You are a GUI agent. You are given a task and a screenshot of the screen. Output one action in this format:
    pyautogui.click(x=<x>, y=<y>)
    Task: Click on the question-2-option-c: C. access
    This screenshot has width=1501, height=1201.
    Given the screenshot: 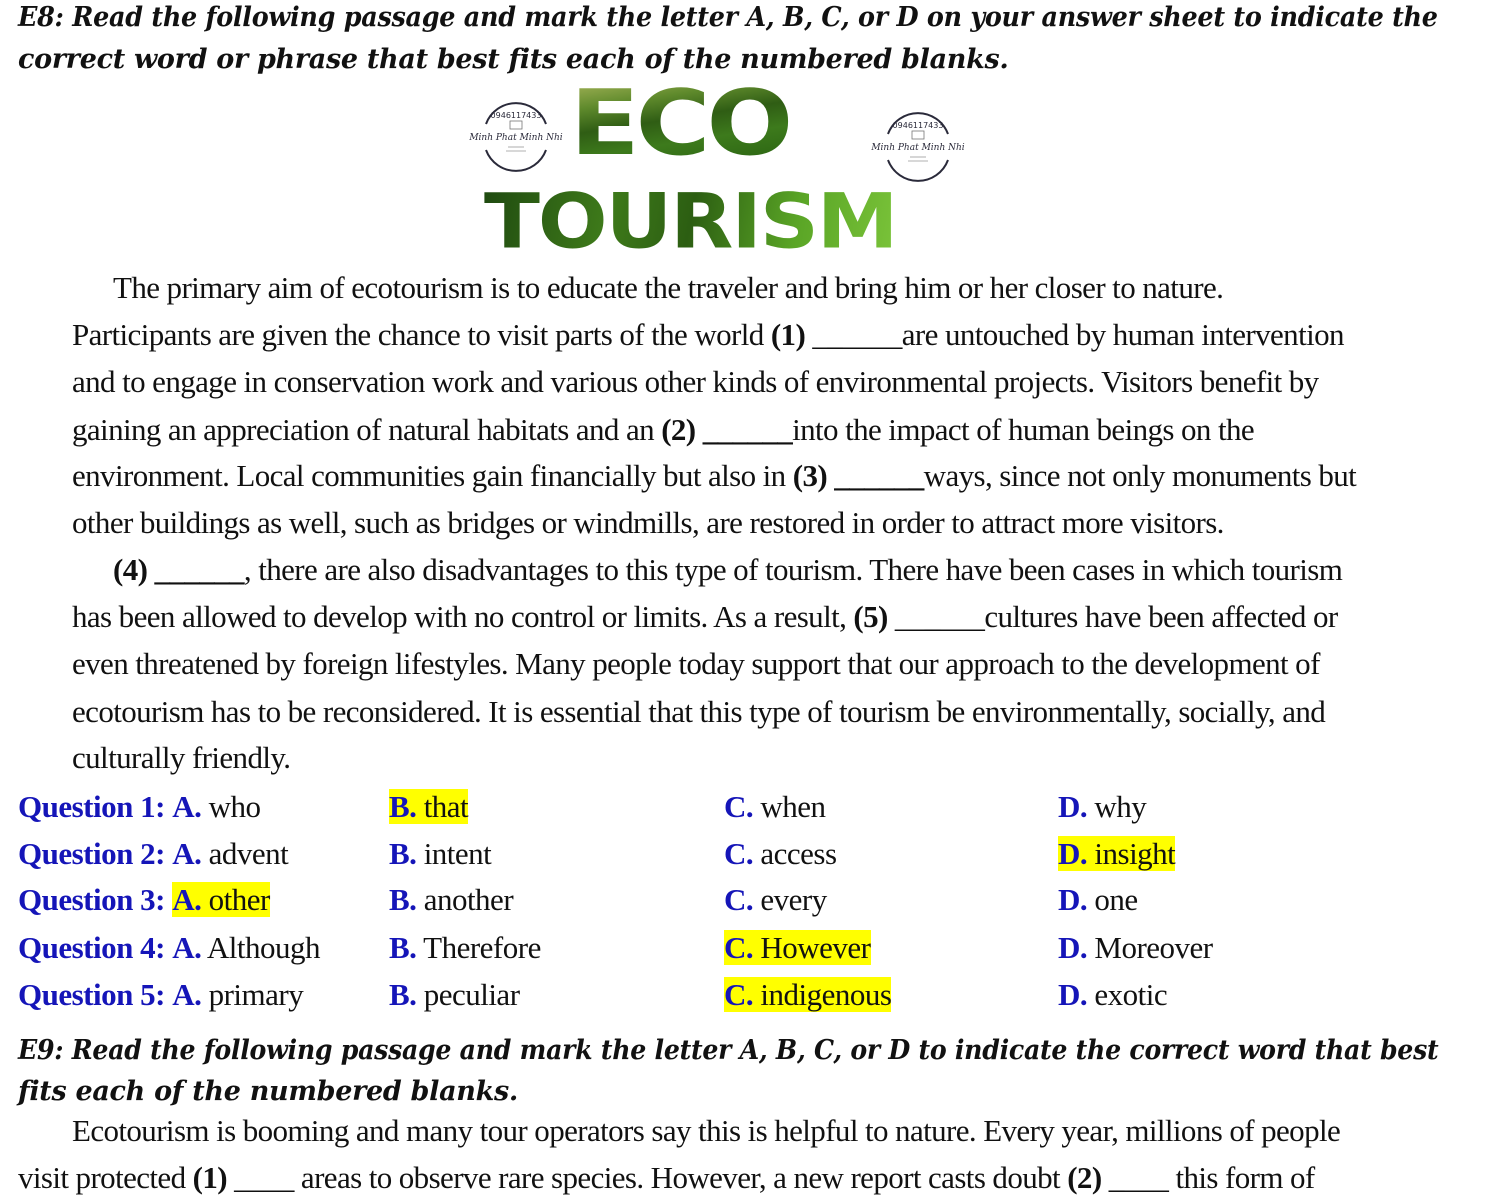 What is the action you would take?
    pyautogui.click(x=780, y=854)
    